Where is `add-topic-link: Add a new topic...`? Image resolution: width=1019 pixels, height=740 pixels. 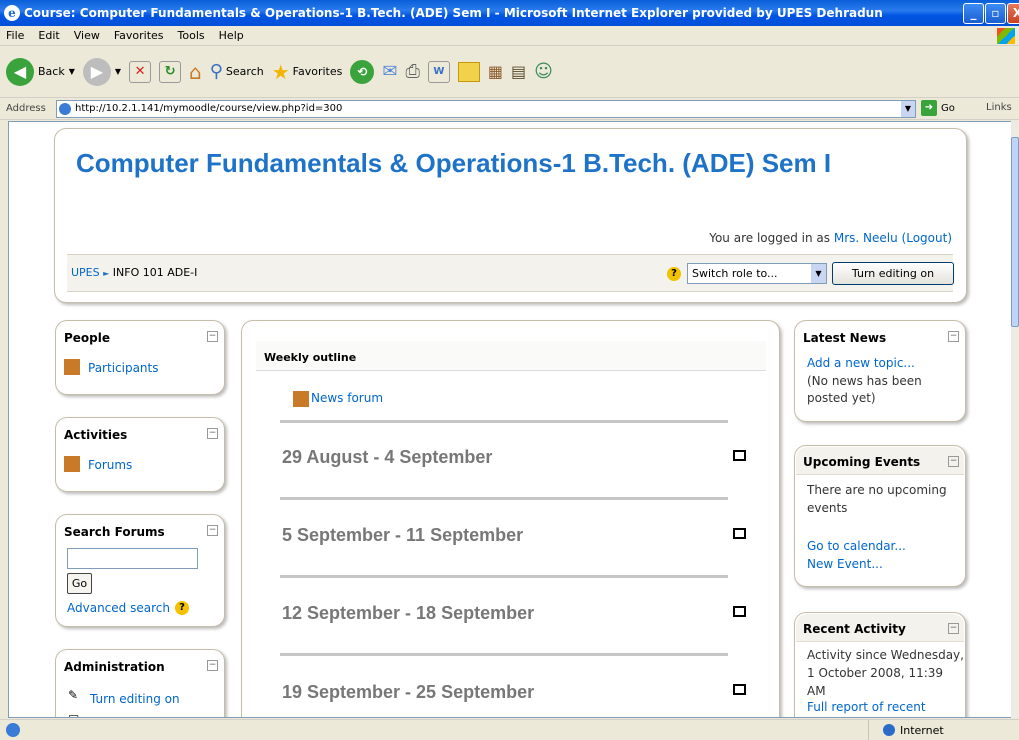 add-topic-link: Add a new topic... is located at coordinates (861, 363).